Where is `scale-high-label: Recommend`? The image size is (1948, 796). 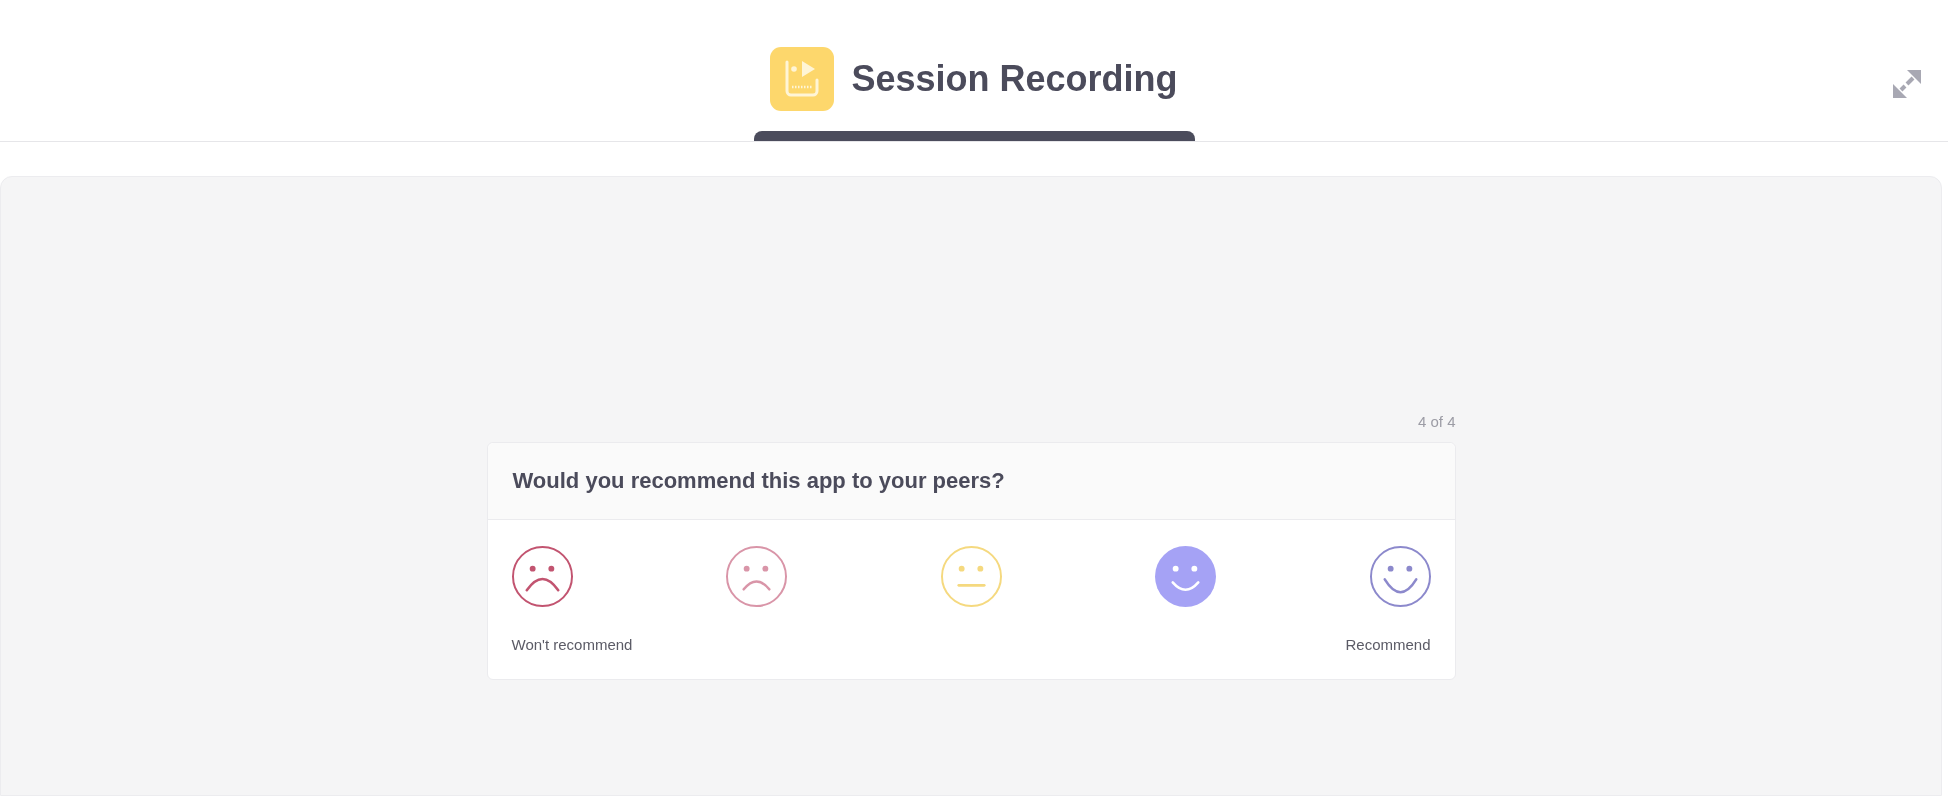
scale-high-label: Recommend is located at coordinates (1388, 645).